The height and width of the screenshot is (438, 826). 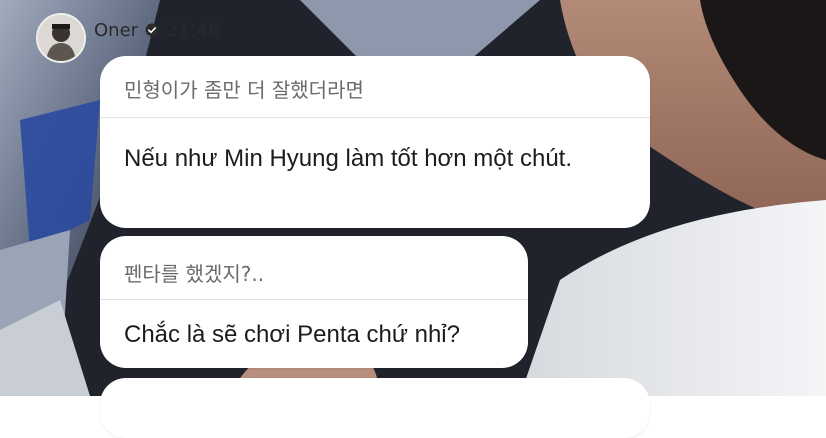 I want to click on translated-text: Chắc là sẽ chơi Penta chứ nhỉ?, so click(x=292, y=334).